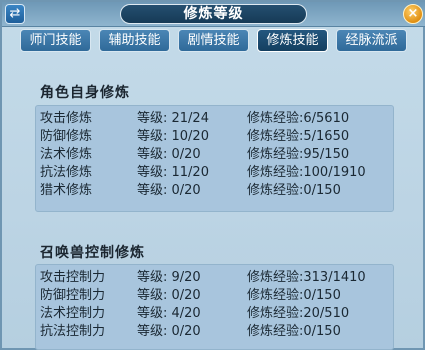 This screenshot has width=425, height=350. What do you see at coordinates (214, 190) in the screenshot?
I see `cultivation-row: 猎术修炼 等级: 0/20 修炼经验:0/150` at bounding box center [214, 190].